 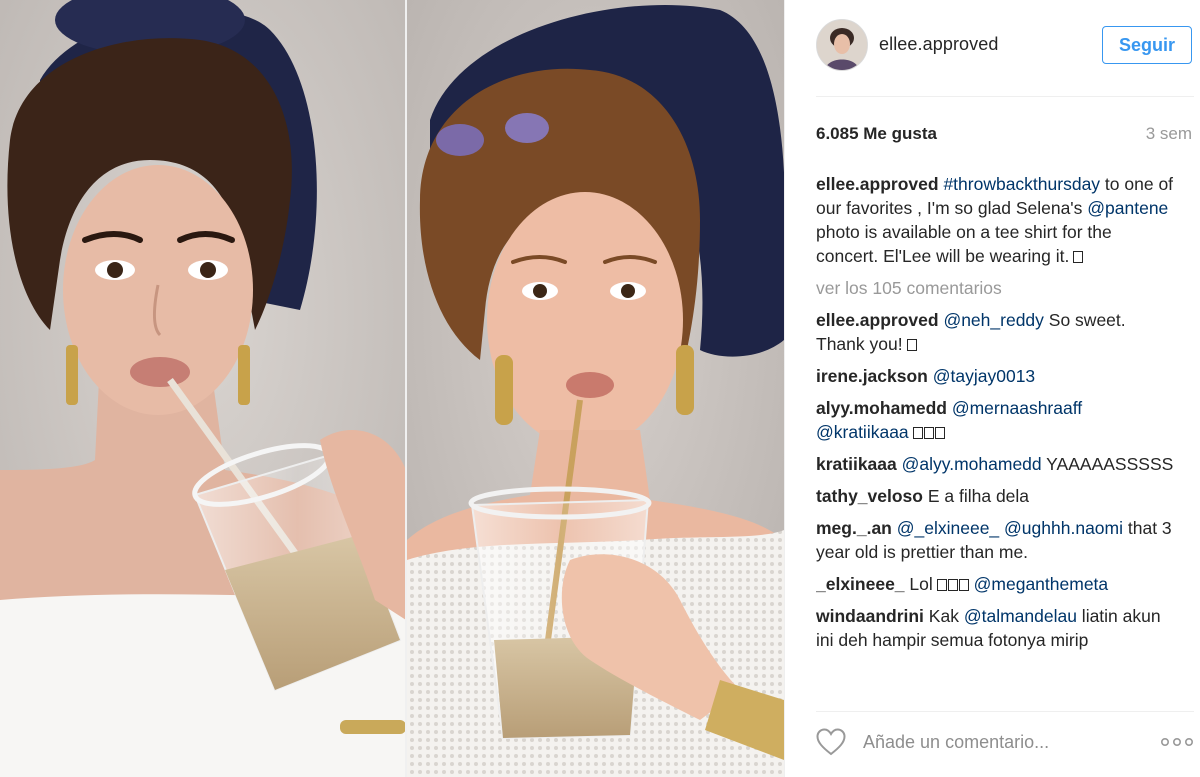 I want to click on comment-mention: @ughhh.naomi, so click(x=1063, y=528).